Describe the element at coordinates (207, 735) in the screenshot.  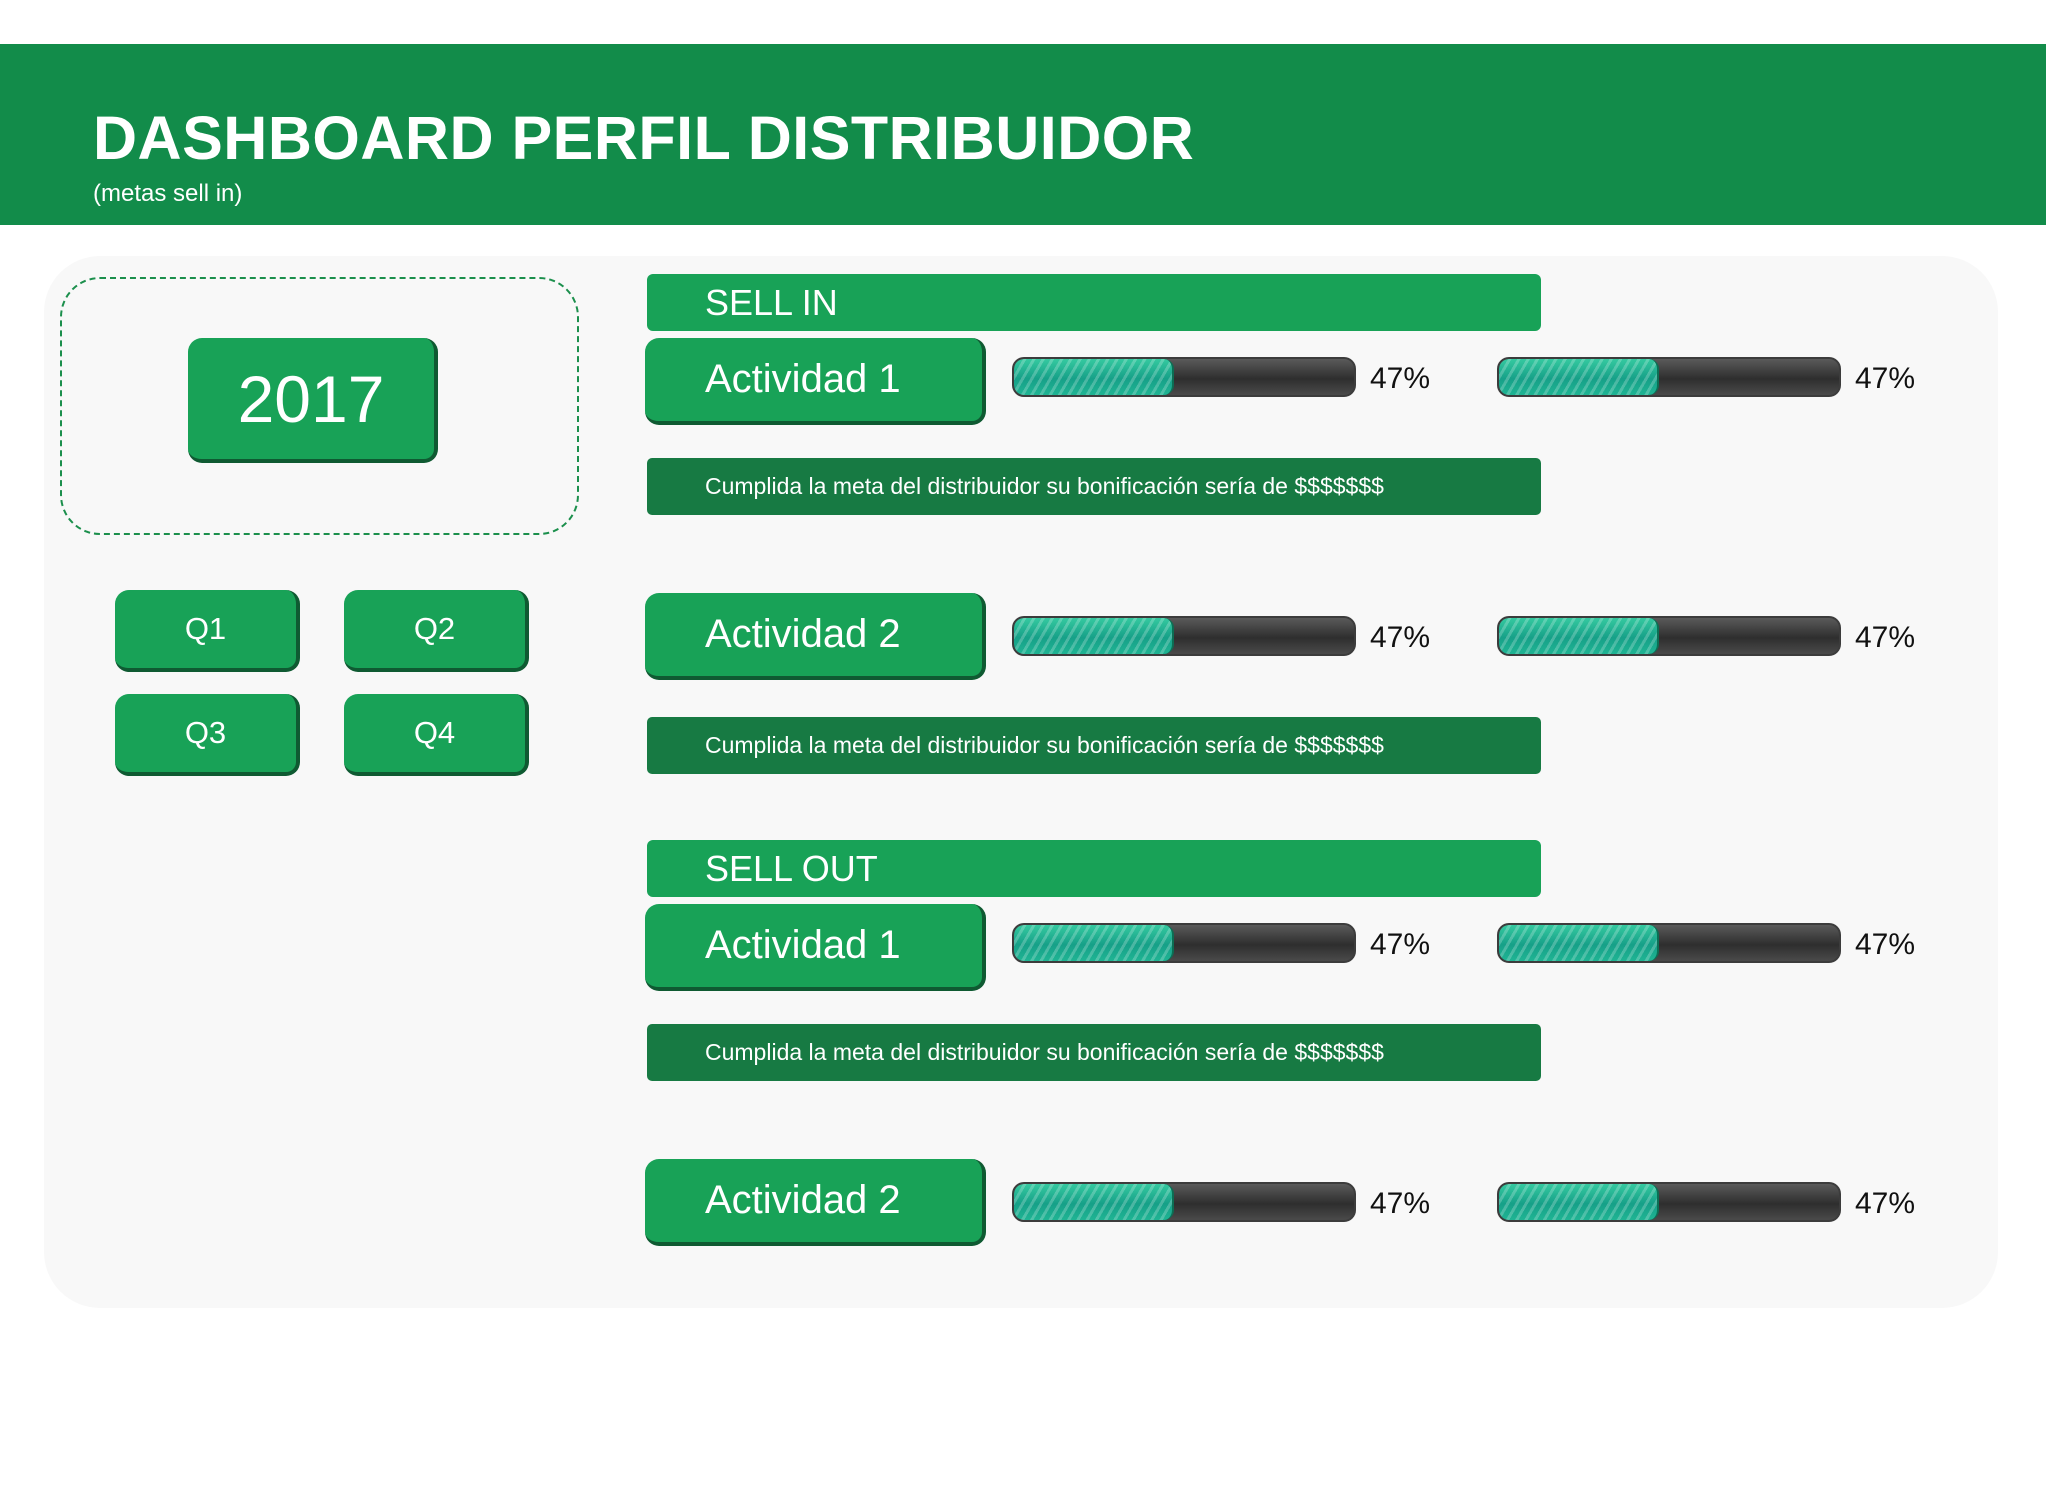
I see `quarter-button-q3: Q3` at that location.